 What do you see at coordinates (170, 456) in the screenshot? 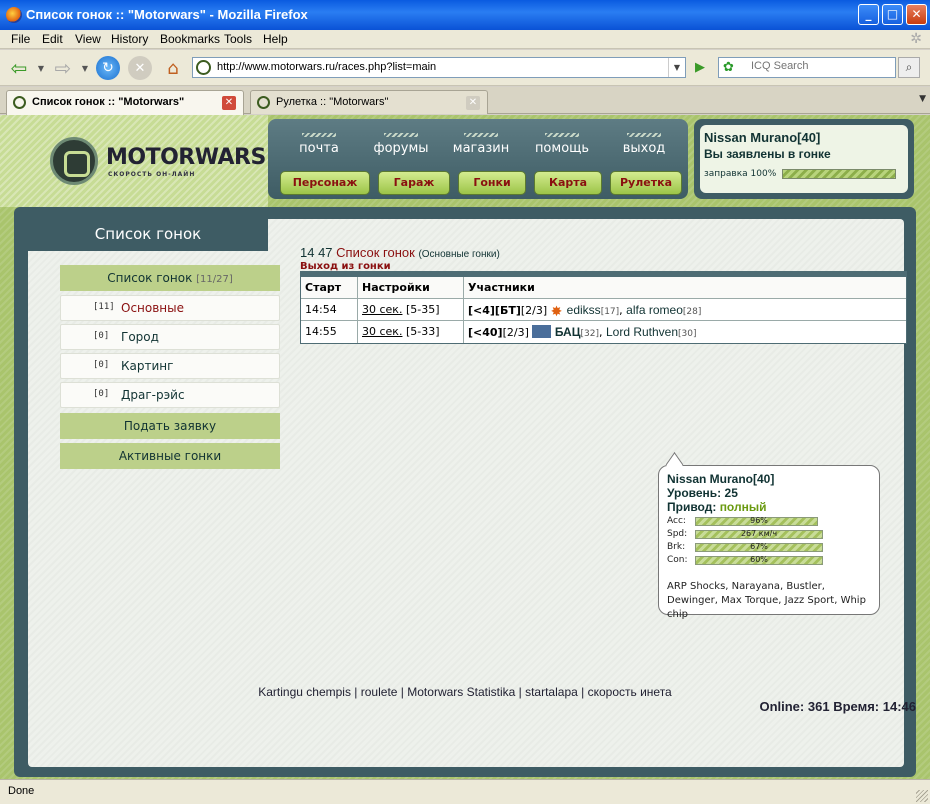
I see `active-races-button: Активные гонки` at bounding box center [170, 456].